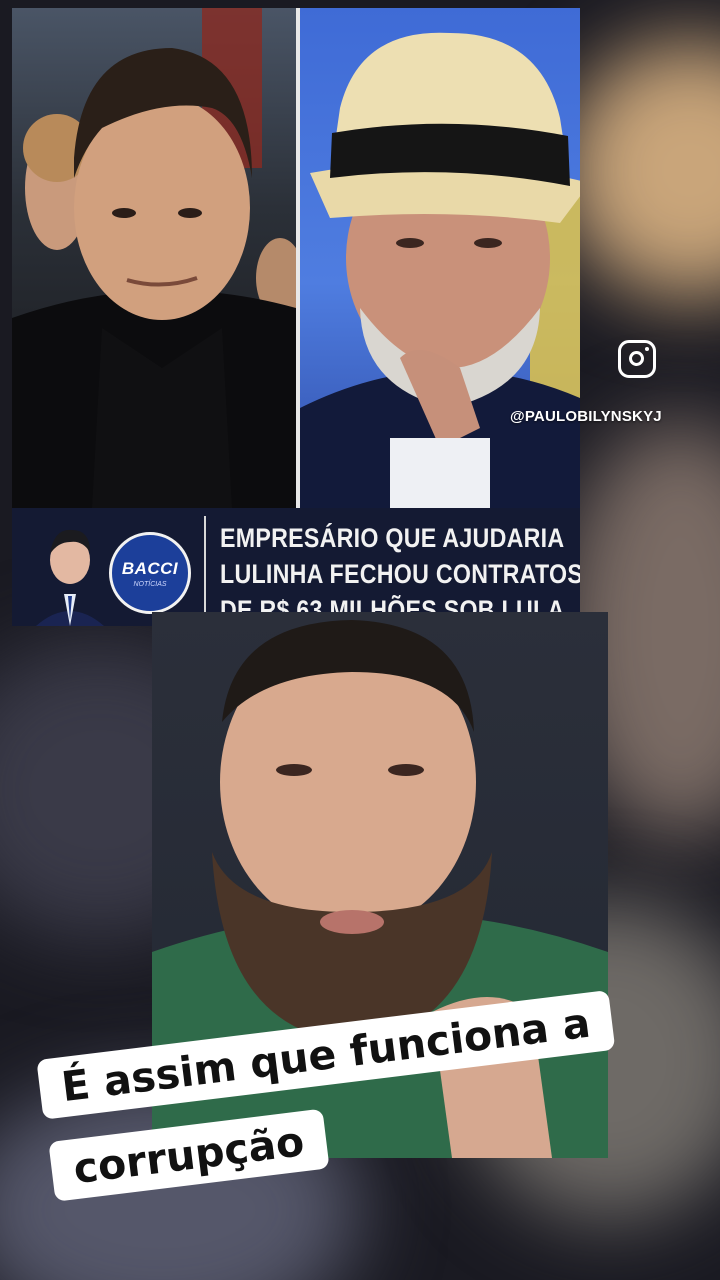  I want to click on instagram-lens, so click(636, 358).